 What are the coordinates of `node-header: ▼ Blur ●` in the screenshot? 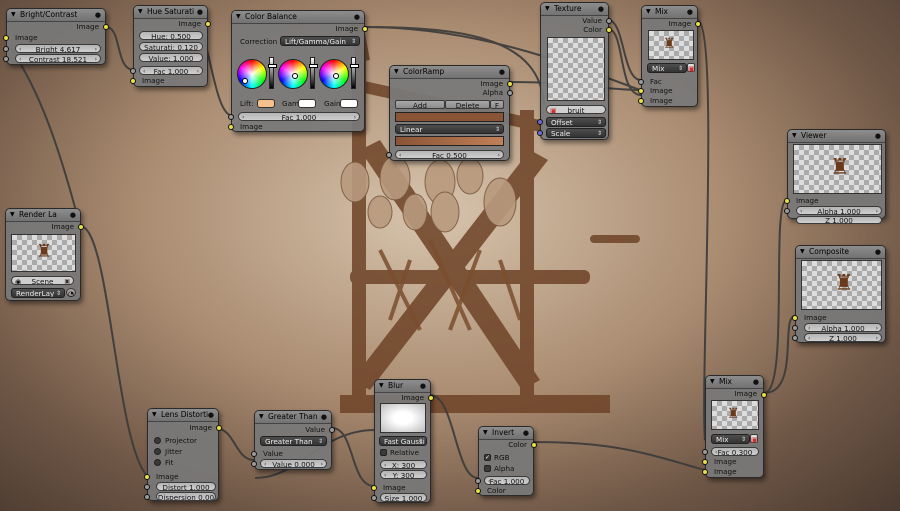 It's located at (402, 386).